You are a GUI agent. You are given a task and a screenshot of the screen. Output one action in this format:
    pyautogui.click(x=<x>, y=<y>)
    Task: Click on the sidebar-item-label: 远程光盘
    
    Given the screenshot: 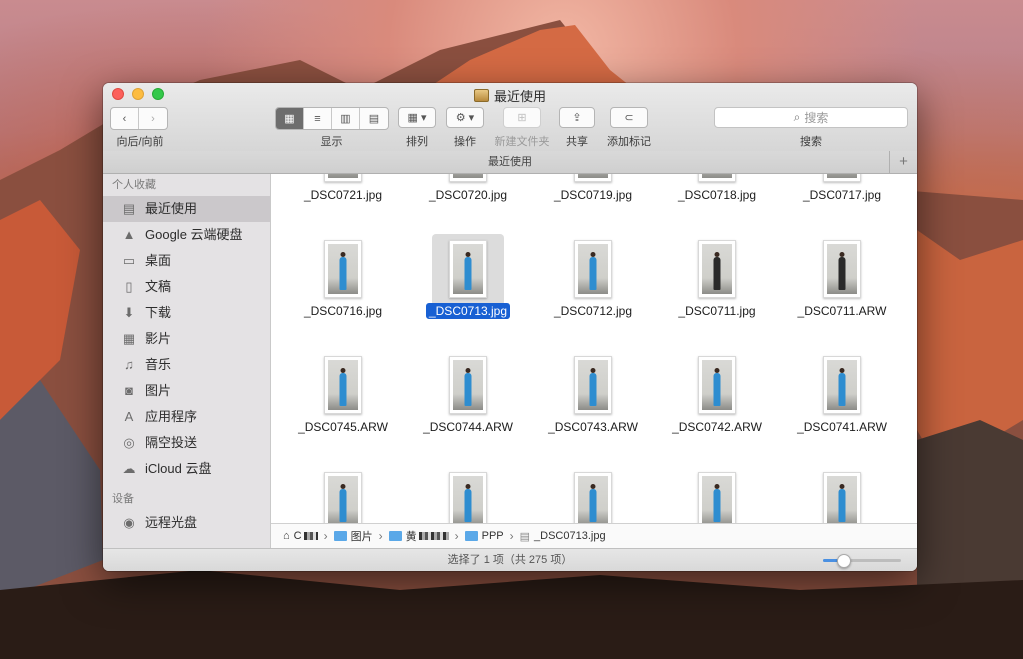 What is the action you would take?
    pyautogui.click(x=171, y=522)
    